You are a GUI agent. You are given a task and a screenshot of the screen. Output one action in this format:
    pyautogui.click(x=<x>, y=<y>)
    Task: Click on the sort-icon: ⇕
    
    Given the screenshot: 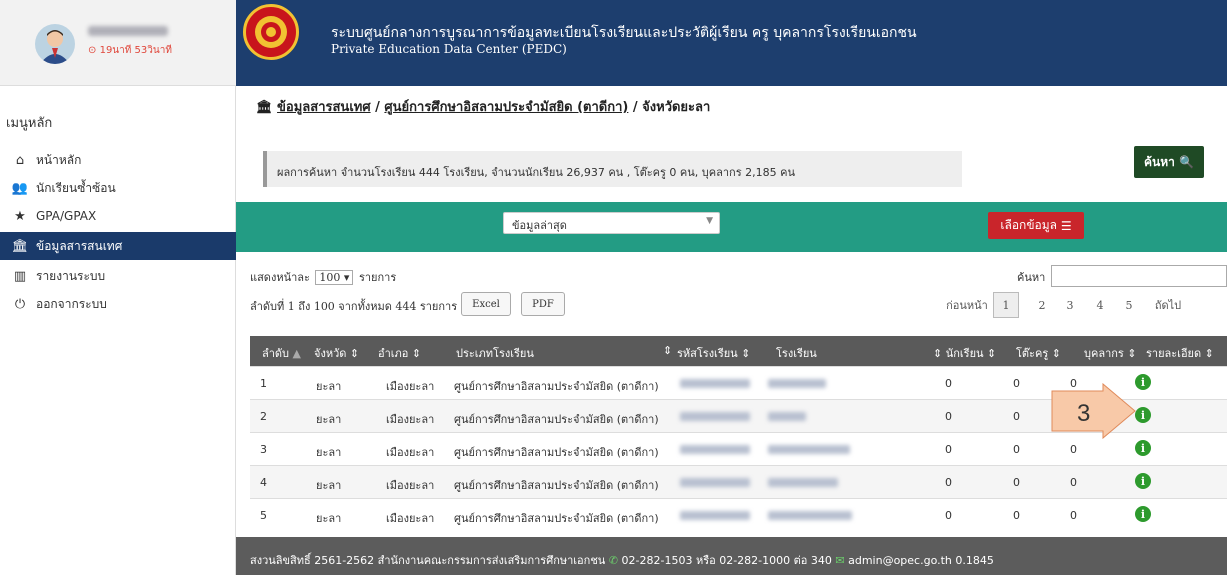 What is the action you would take?
    pyautogui.click(x=668, y=350)
    